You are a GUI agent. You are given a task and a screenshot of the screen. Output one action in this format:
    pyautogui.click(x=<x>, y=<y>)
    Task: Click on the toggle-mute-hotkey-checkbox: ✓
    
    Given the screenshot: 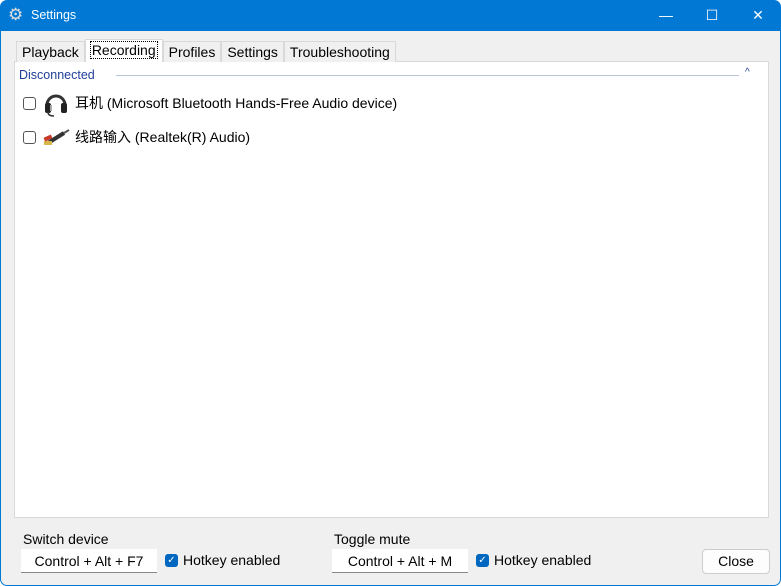 What is the action you would take?
    pyautogui.click(x=482, y=560)
    